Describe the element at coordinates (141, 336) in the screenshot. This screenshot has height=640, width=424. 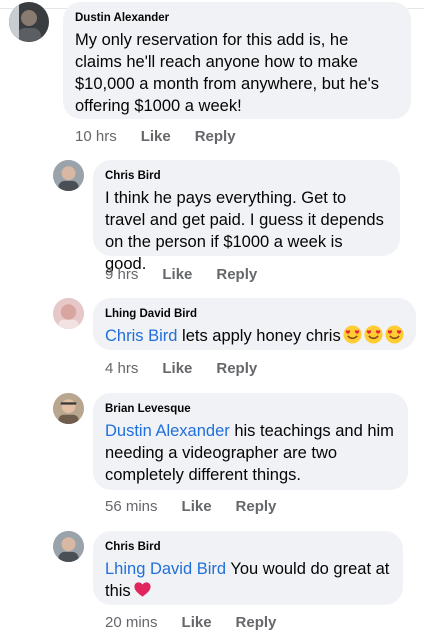
I see `mention-link: Chris Bird` at that location.